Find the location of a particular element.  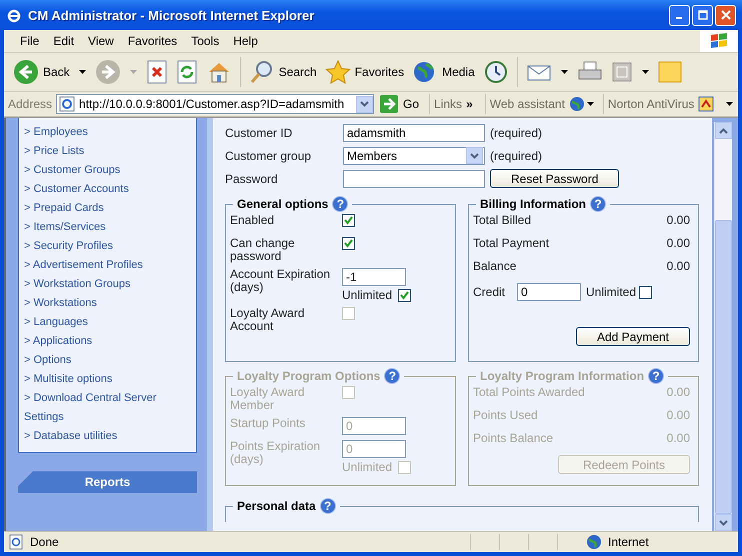

field-label: Customer group is located at coordinates (268, 155).